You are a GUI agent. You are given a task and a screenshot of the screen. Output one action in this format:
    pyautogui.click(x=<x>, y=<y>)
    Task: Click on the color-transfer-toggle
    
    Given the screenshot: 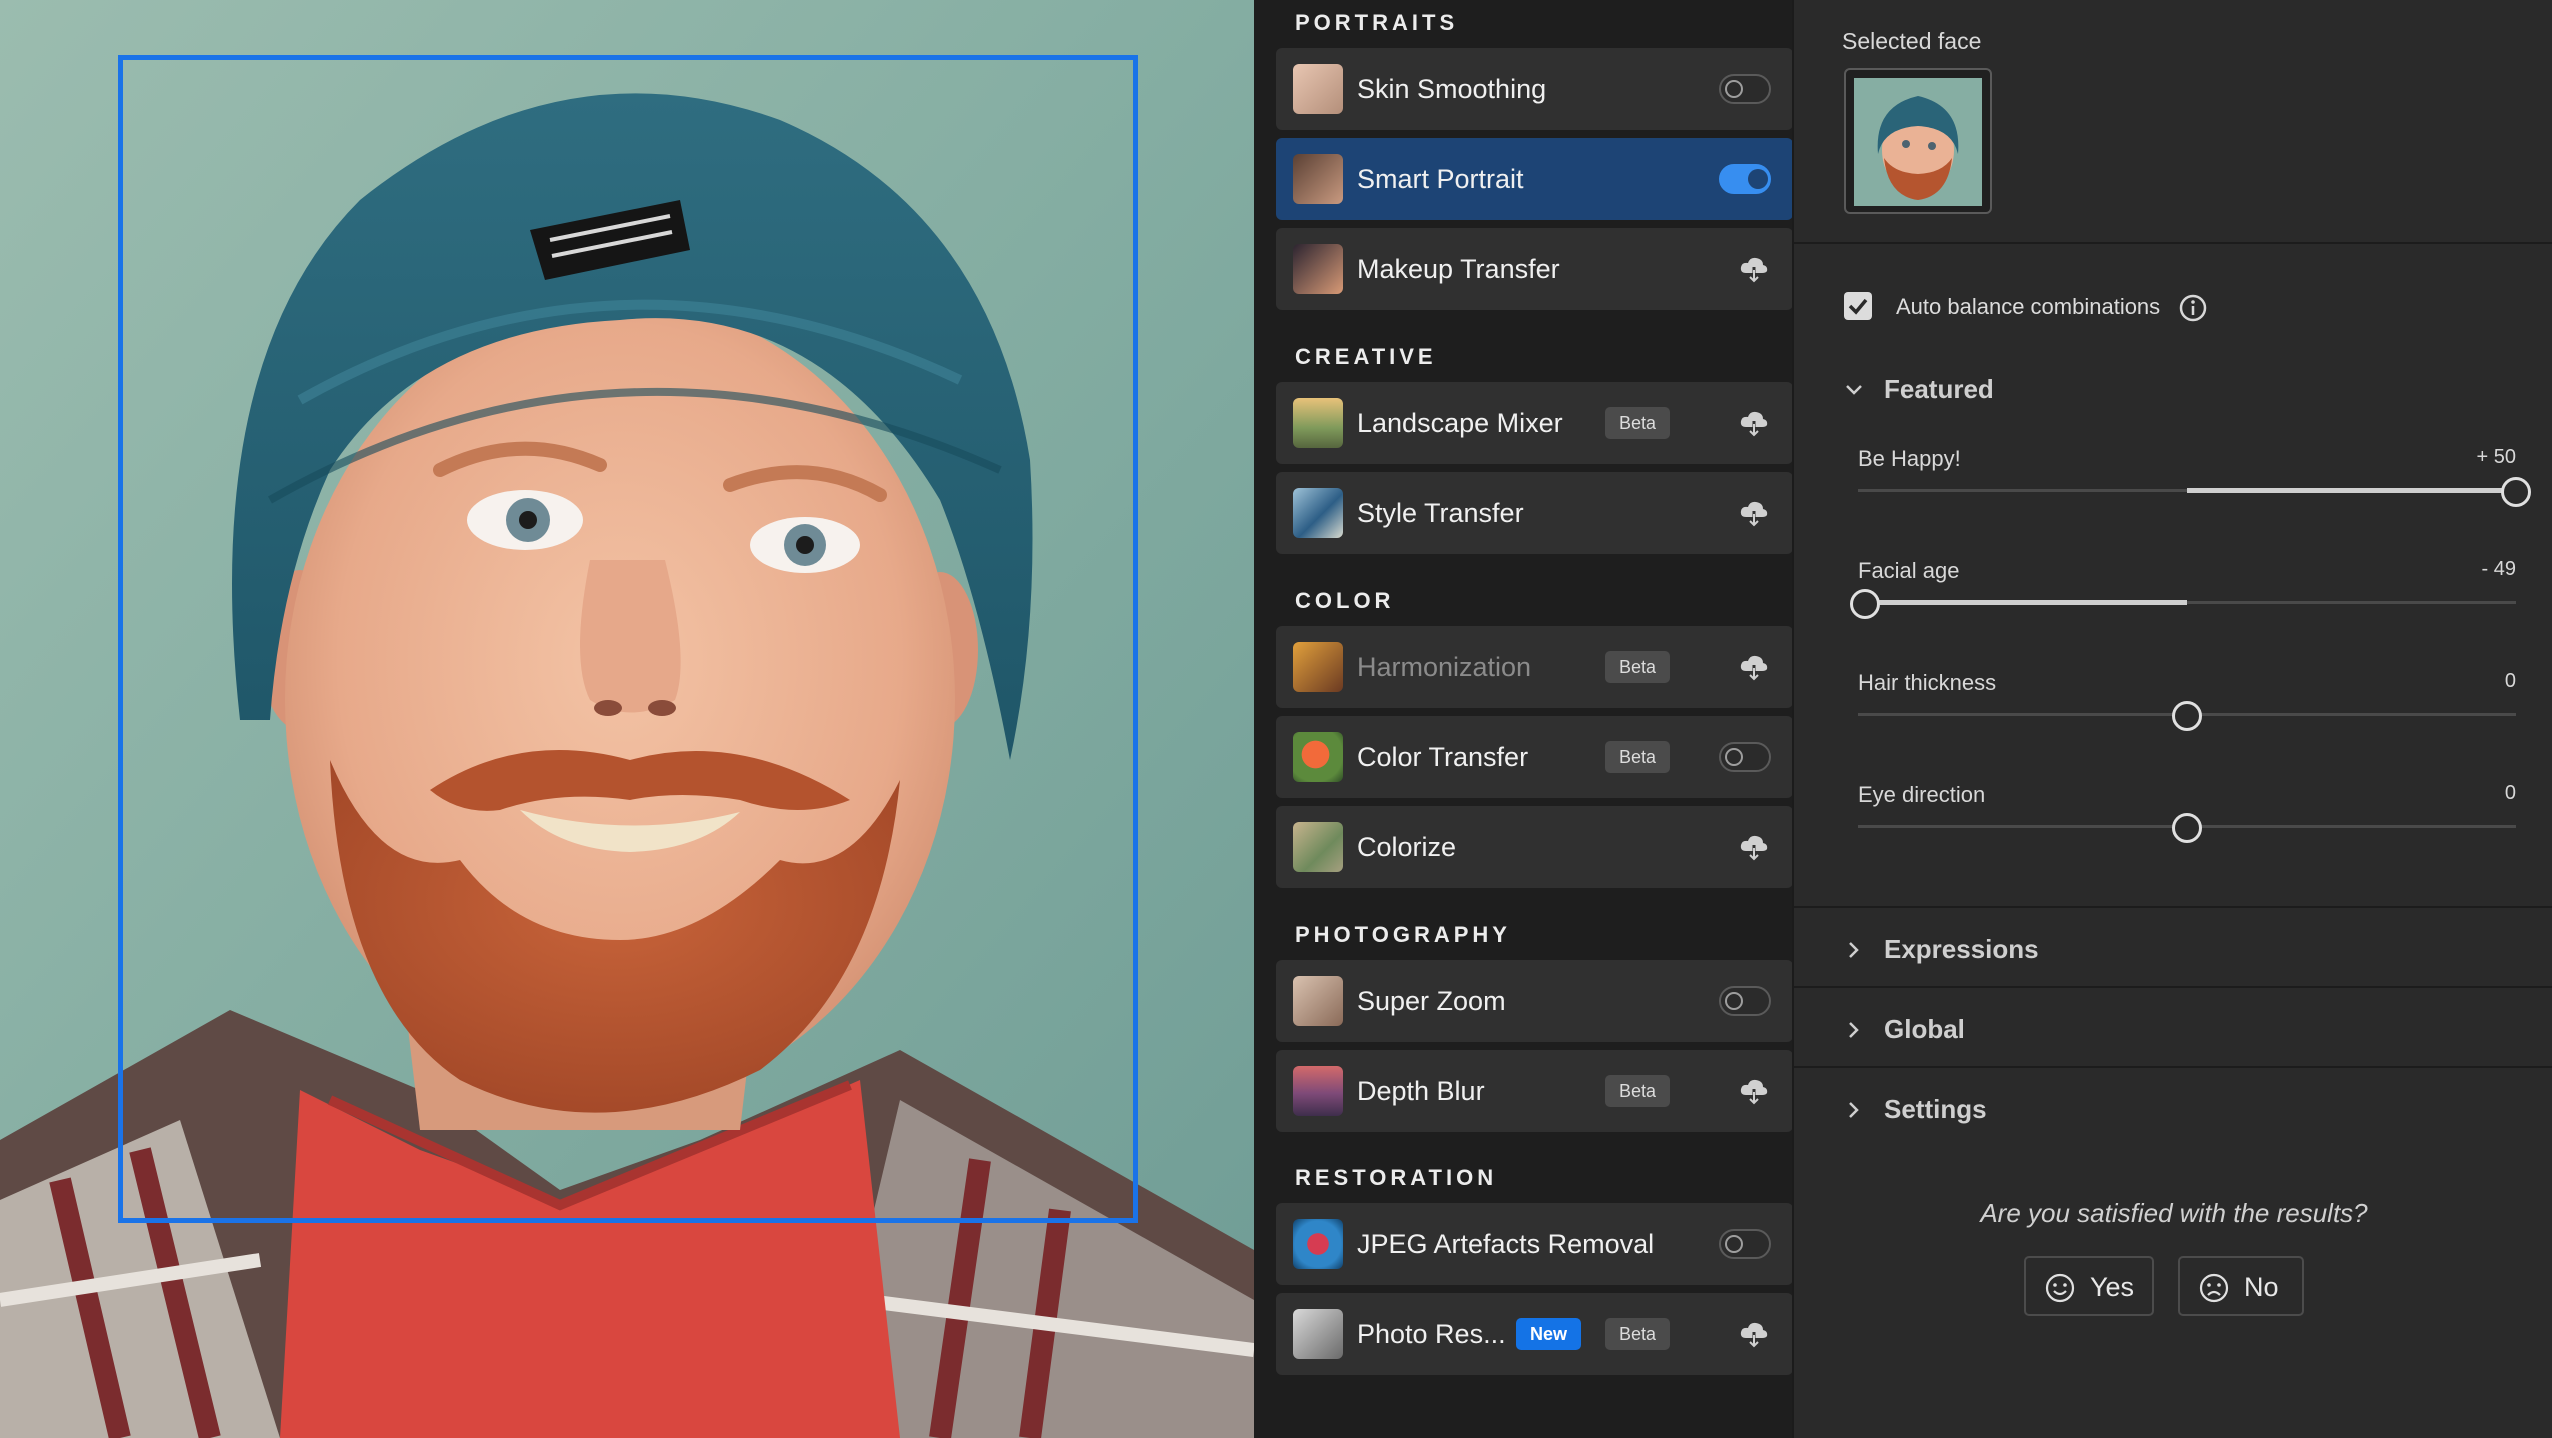 What is the action you would take?
    pyautogui.click(x=1745, y=757)
    